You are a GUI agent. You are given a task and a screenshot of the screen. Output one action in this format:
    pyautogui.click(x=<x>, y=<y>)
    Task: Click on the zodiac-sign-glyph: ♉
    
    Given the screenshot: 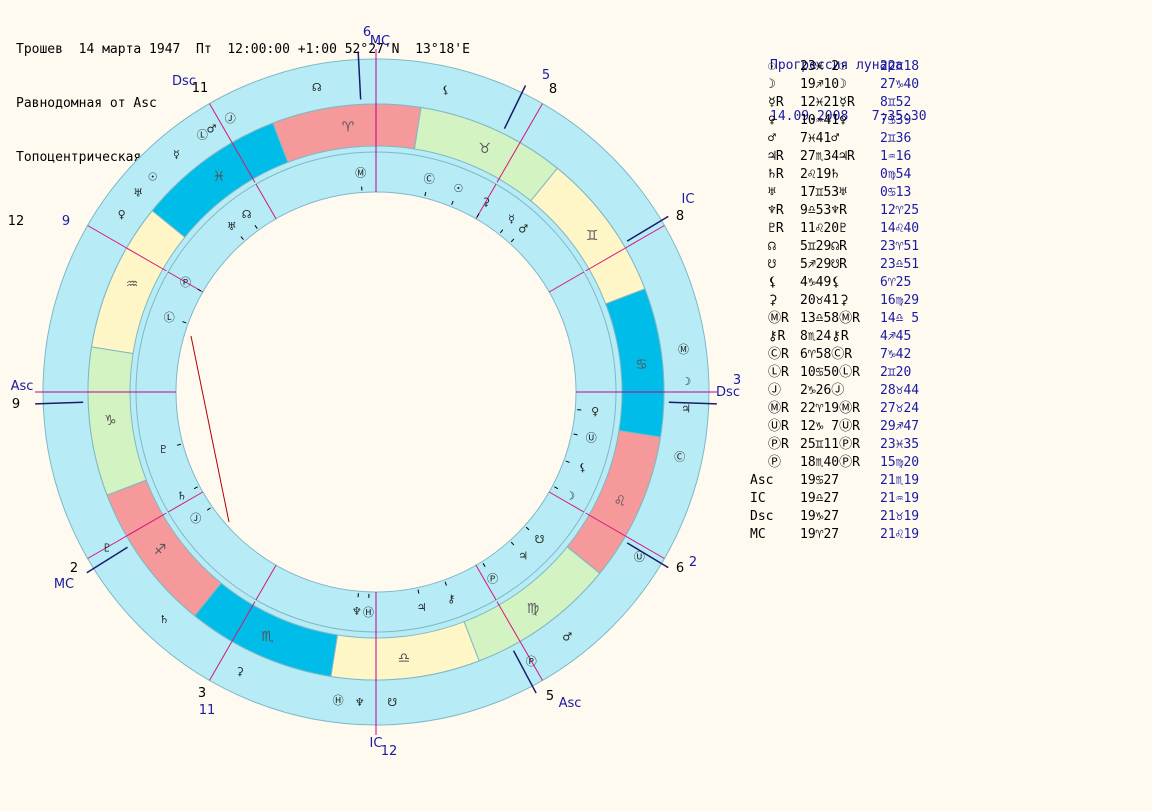 What is the action you would take?
    pyautogui.click(x=484, y=149)
    